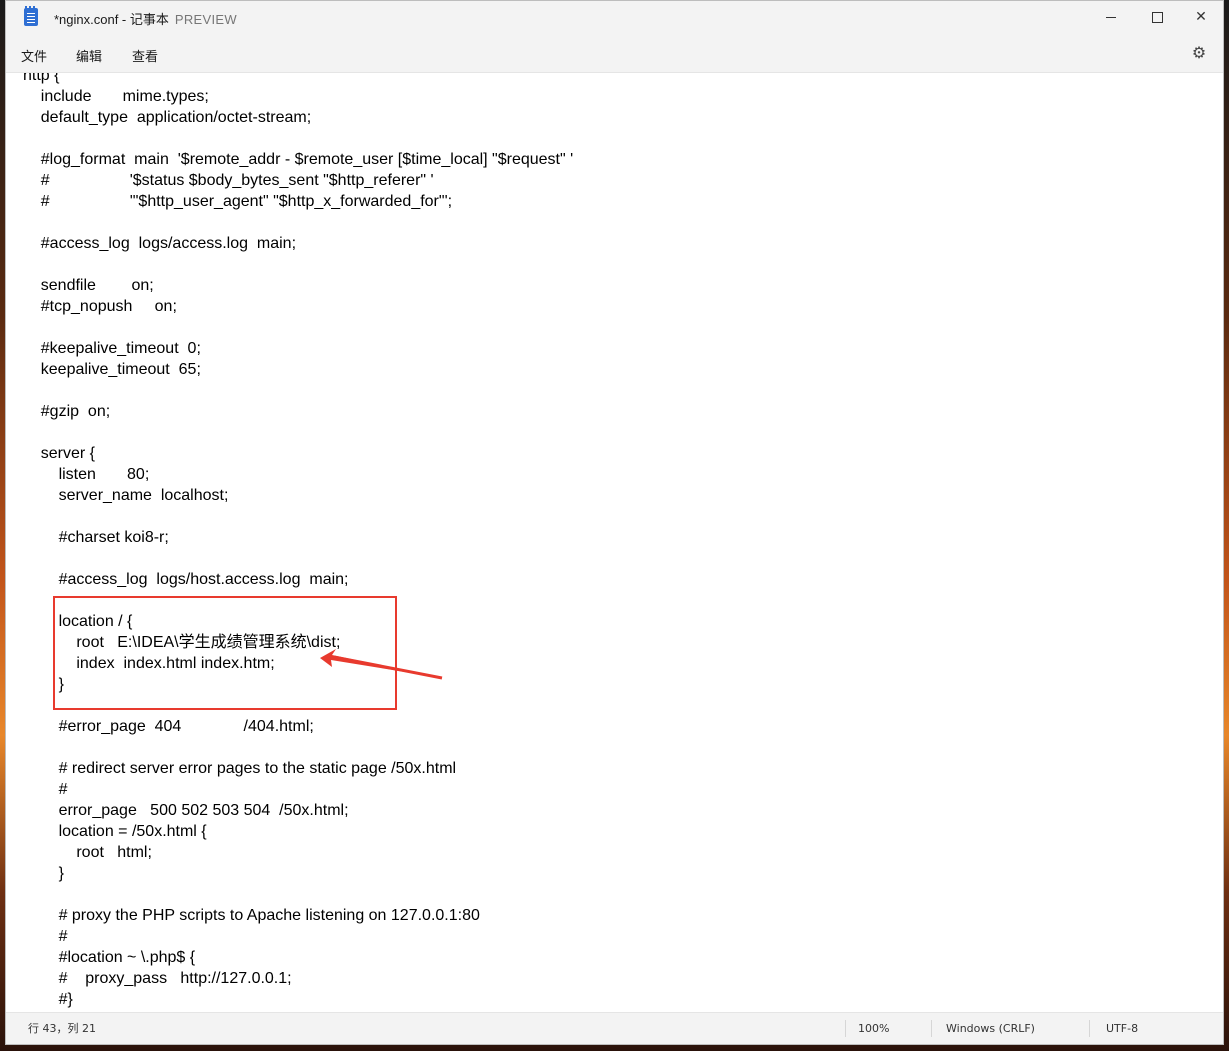 This screenshot has height=1051, width=1229. What do you see at coordinates (96, 537) in the screenshot?
I see `code-line: #charset koi8-r;` at bounding box center [96, 537].